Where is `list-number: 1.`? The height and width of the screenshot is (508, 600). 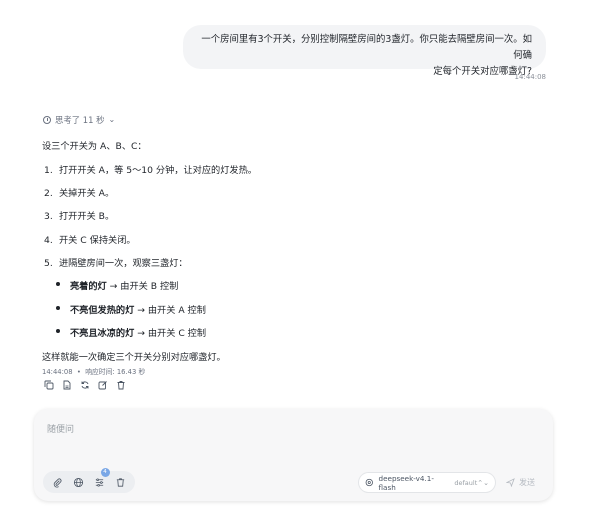
list-number: 1. is located at coordinates (48, 170).